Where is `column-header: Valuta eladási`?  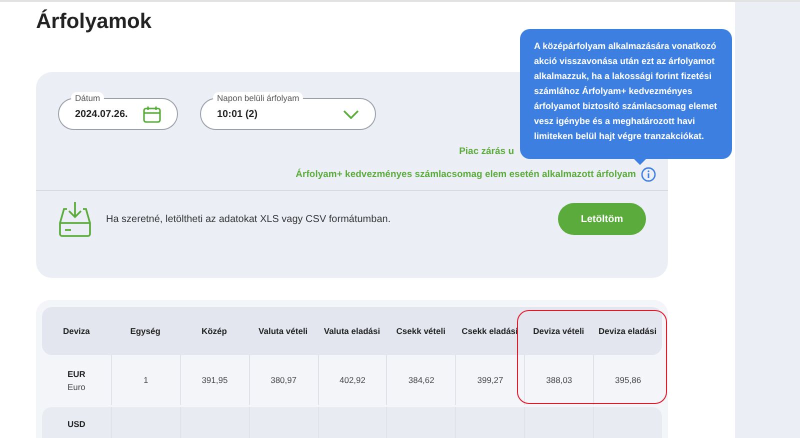 column-header: Valuta eladási is located at coordinates (352, 331).